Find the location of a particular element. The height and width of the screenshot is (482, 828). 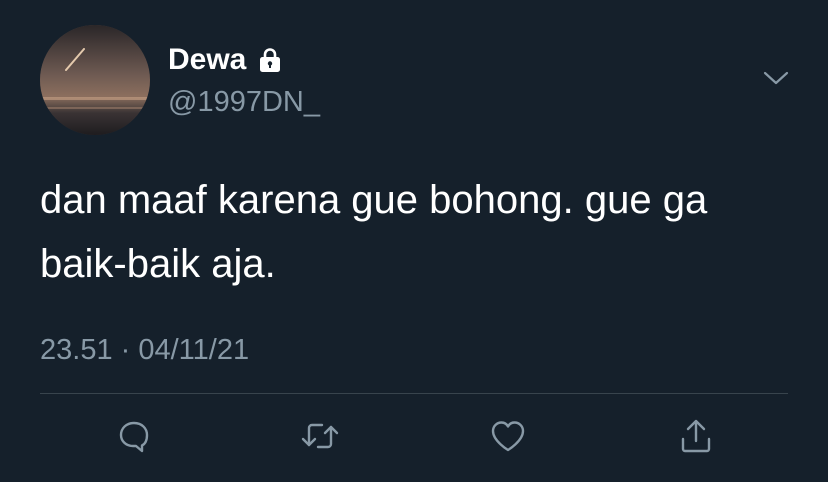

tweet-text-line: dan maaf karena gue bohong. gue ga is located at coordinates (374, 200).